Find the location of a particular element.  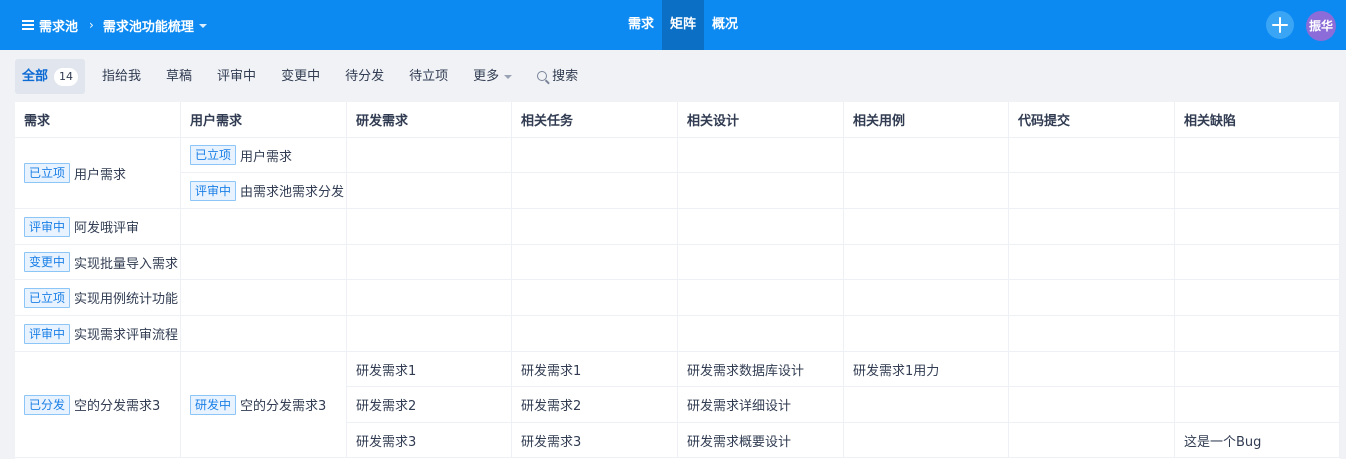

search-button: 搜索 is located at coordinates (557, 76).